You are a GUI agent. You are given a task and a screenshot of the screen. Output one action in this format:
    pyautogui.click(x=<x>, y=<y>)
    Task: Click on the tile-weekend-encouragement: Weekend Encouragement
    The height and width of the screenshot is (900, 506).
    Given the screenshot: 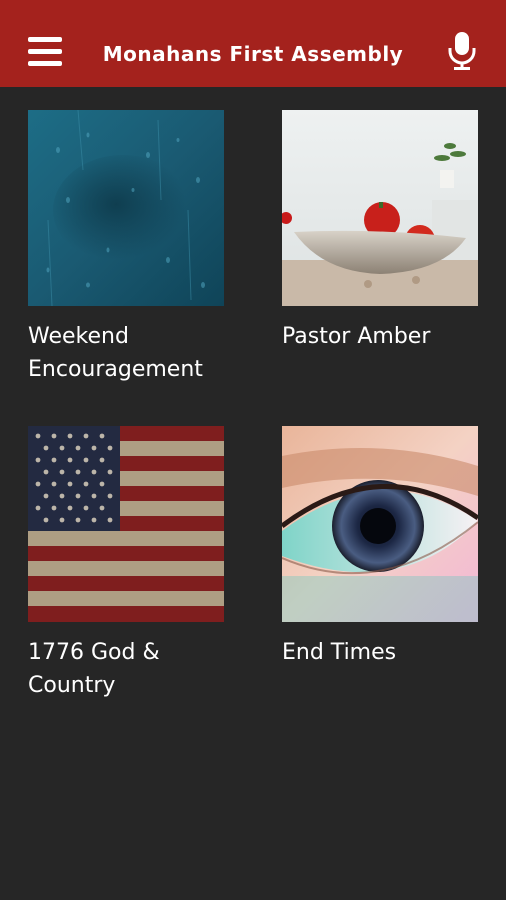 What is the action you would take?
    pyautogui.click(x=126, y=248)
    